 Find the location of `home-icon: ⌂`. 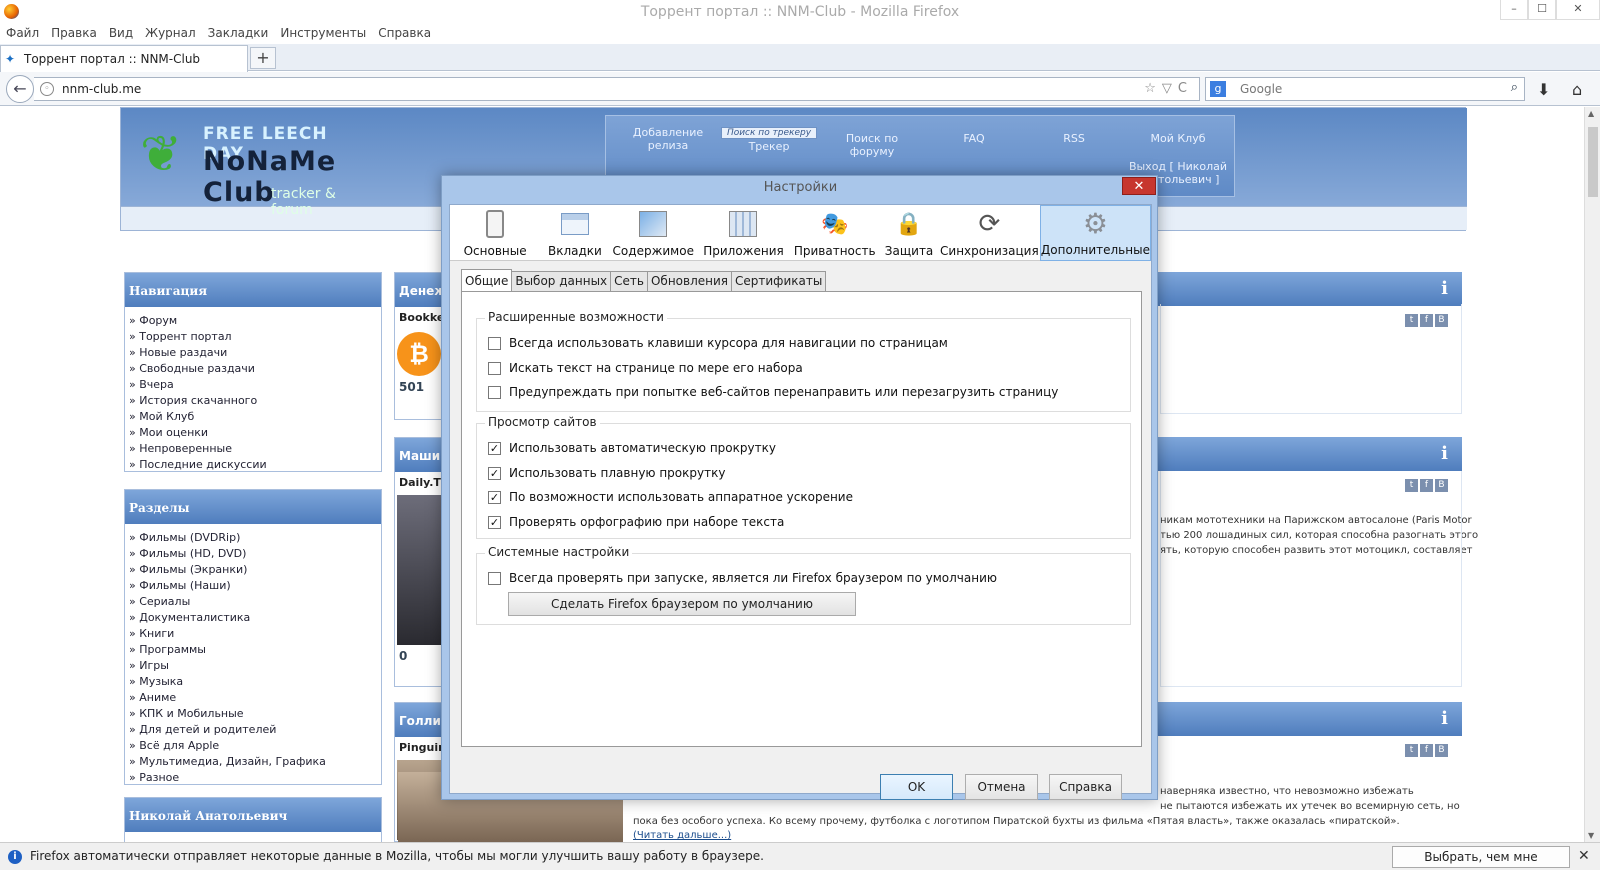

home-icon: ⌂ is located at coordinates (1577, 89).